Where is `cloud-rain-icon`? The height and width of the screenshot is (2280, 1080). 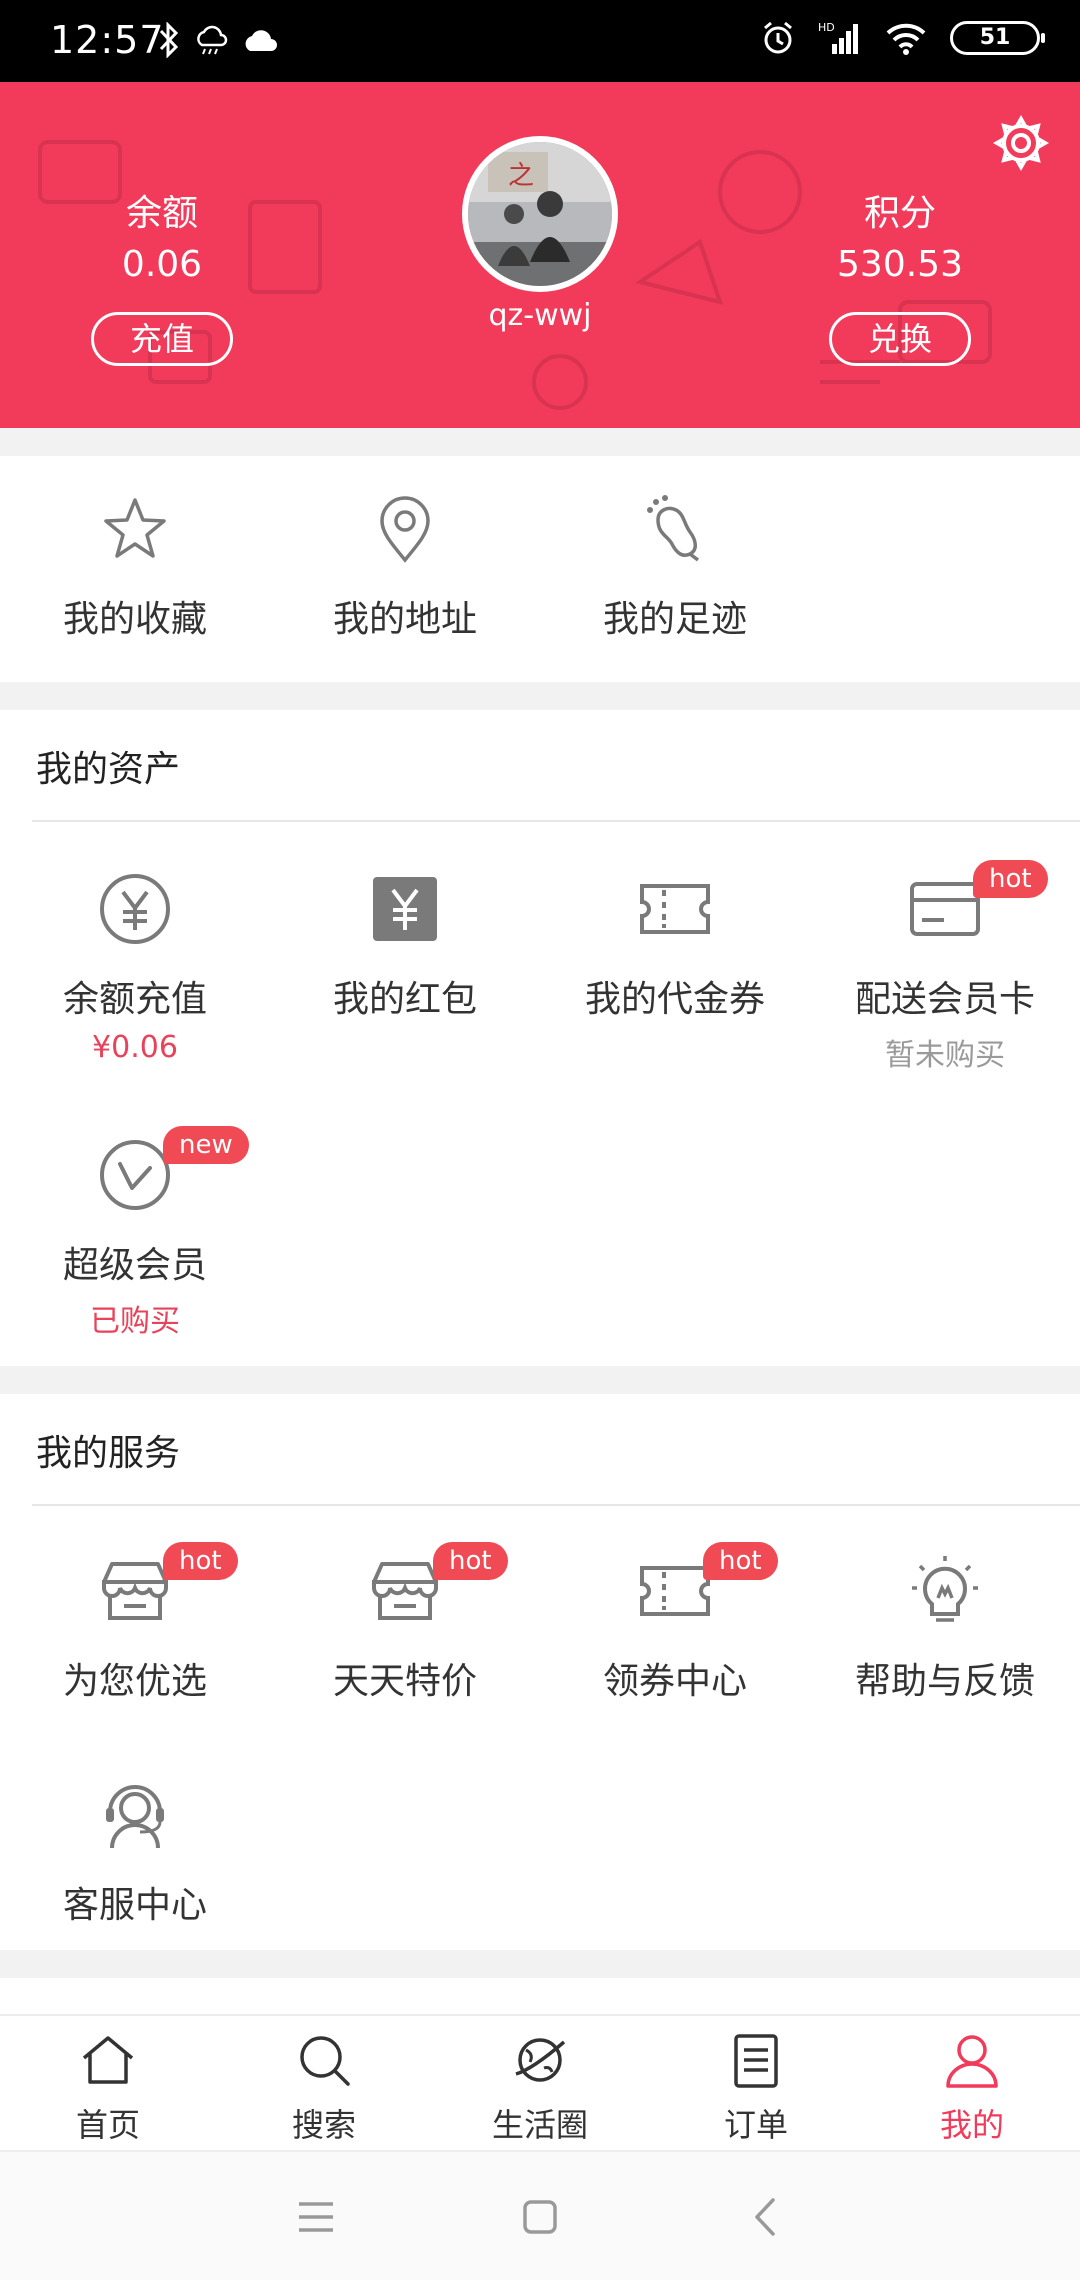 cloud-rain-icon is located at coordinates (212, 40).